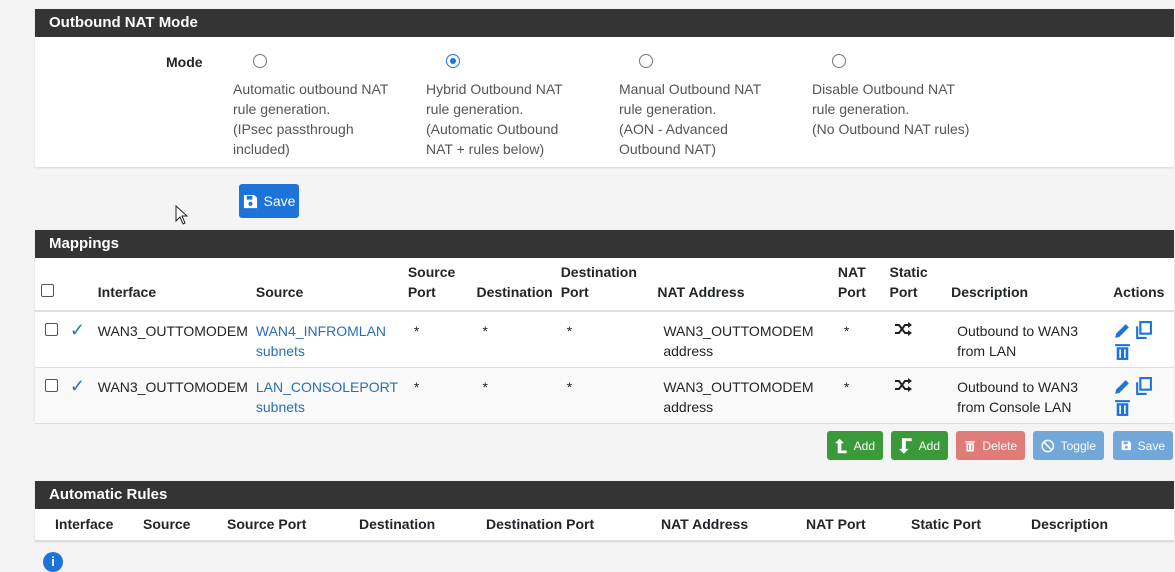 The image size is (1175, 572). I want to click on save-mode-button: Save, so click(269, 201).